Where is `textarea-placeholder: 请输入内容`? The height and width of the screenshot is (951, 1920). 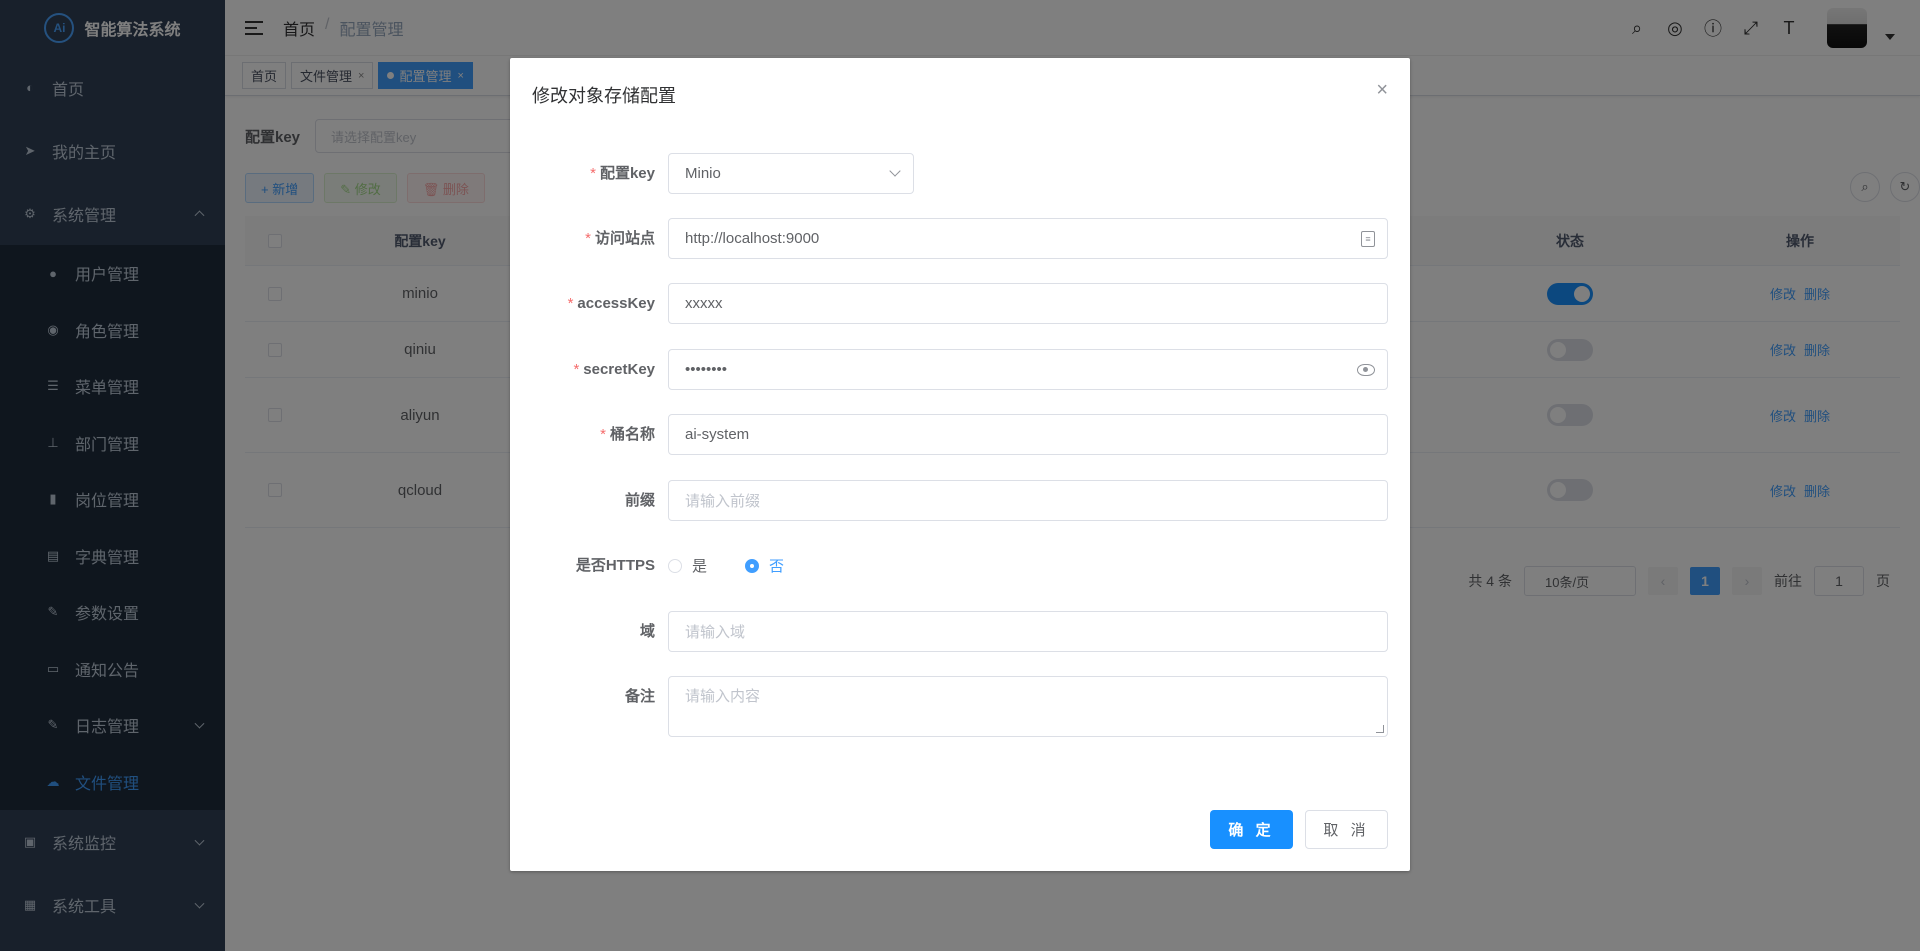 textarea-placeholder: 请输入内容 is located at coordinates (723, 696).